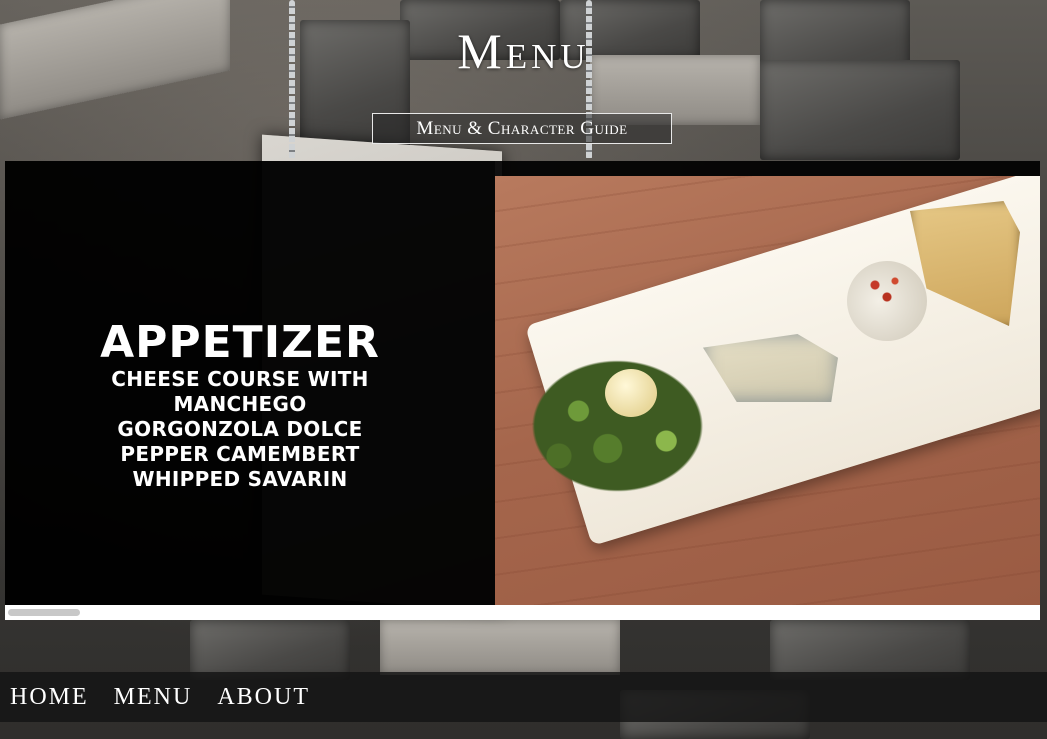  Describe the element at coordinates (153, 697) in the screenshot. I see `nav-menu-link: MENU` at that location.